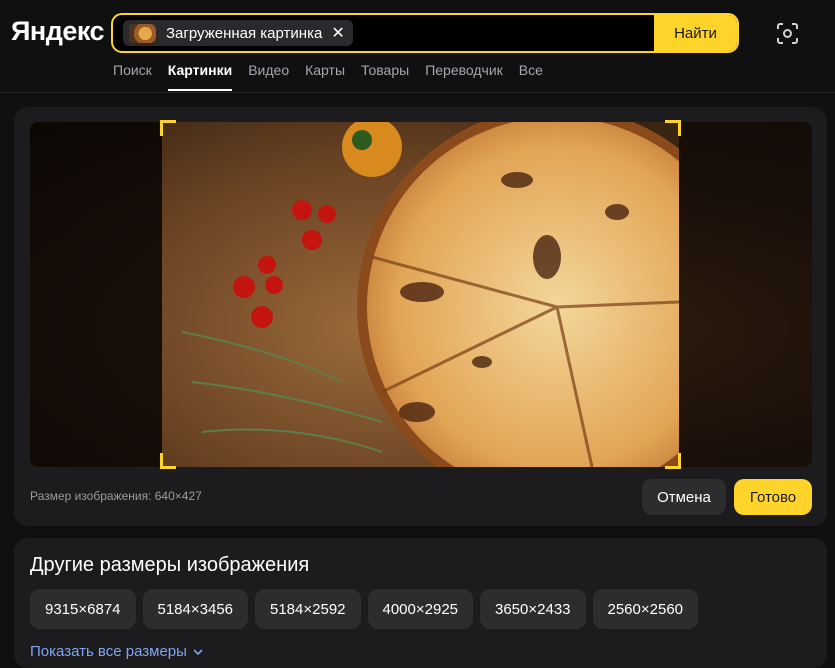 This screenshot has height=668, width=835. Describe the element at coordinates (787, 33) in the screenshot. I see `camera-search-icon` at that location.